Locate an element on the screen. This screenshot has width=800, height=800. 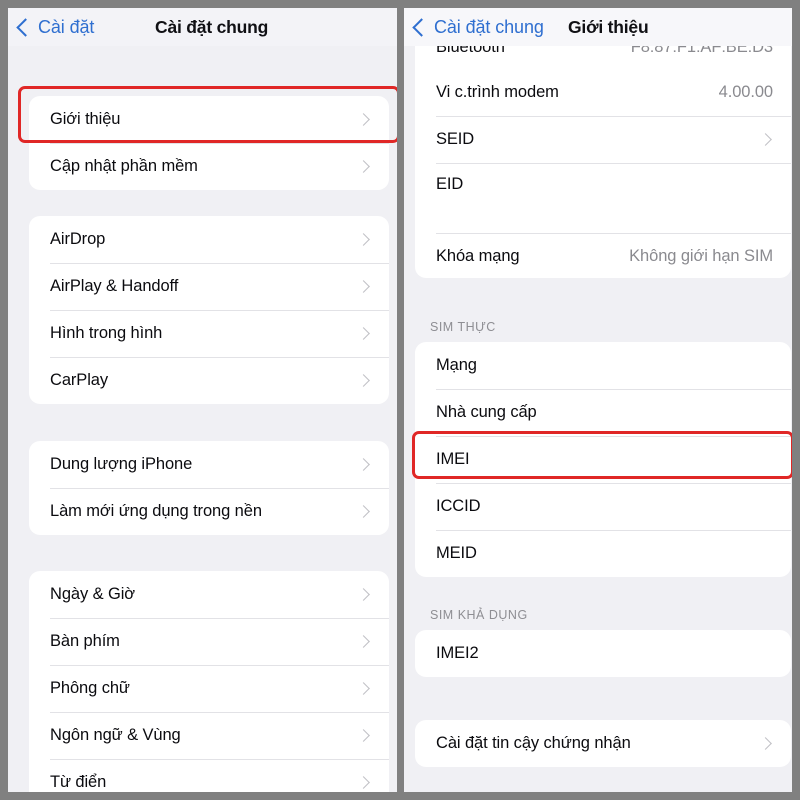
right-group-sim-kha-dung: IMEI2 is located at coordinates (603, 653).